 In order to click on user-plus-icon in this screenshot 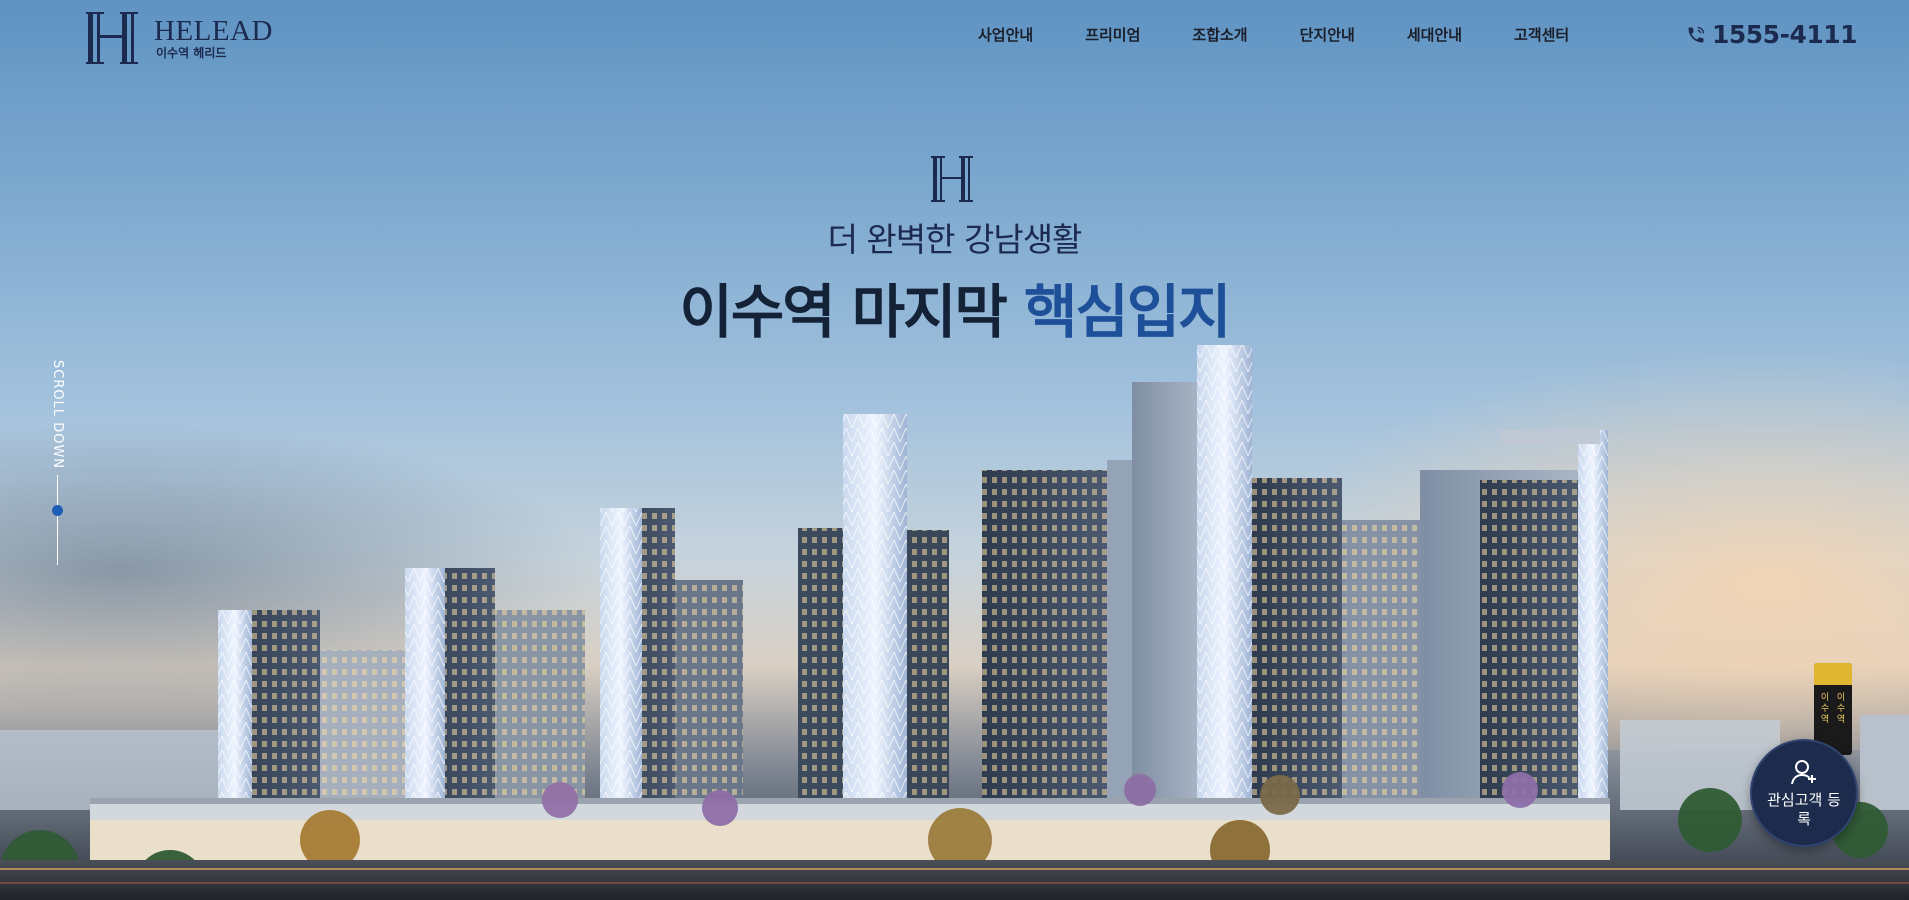, I will do `click(1803, 772)`.